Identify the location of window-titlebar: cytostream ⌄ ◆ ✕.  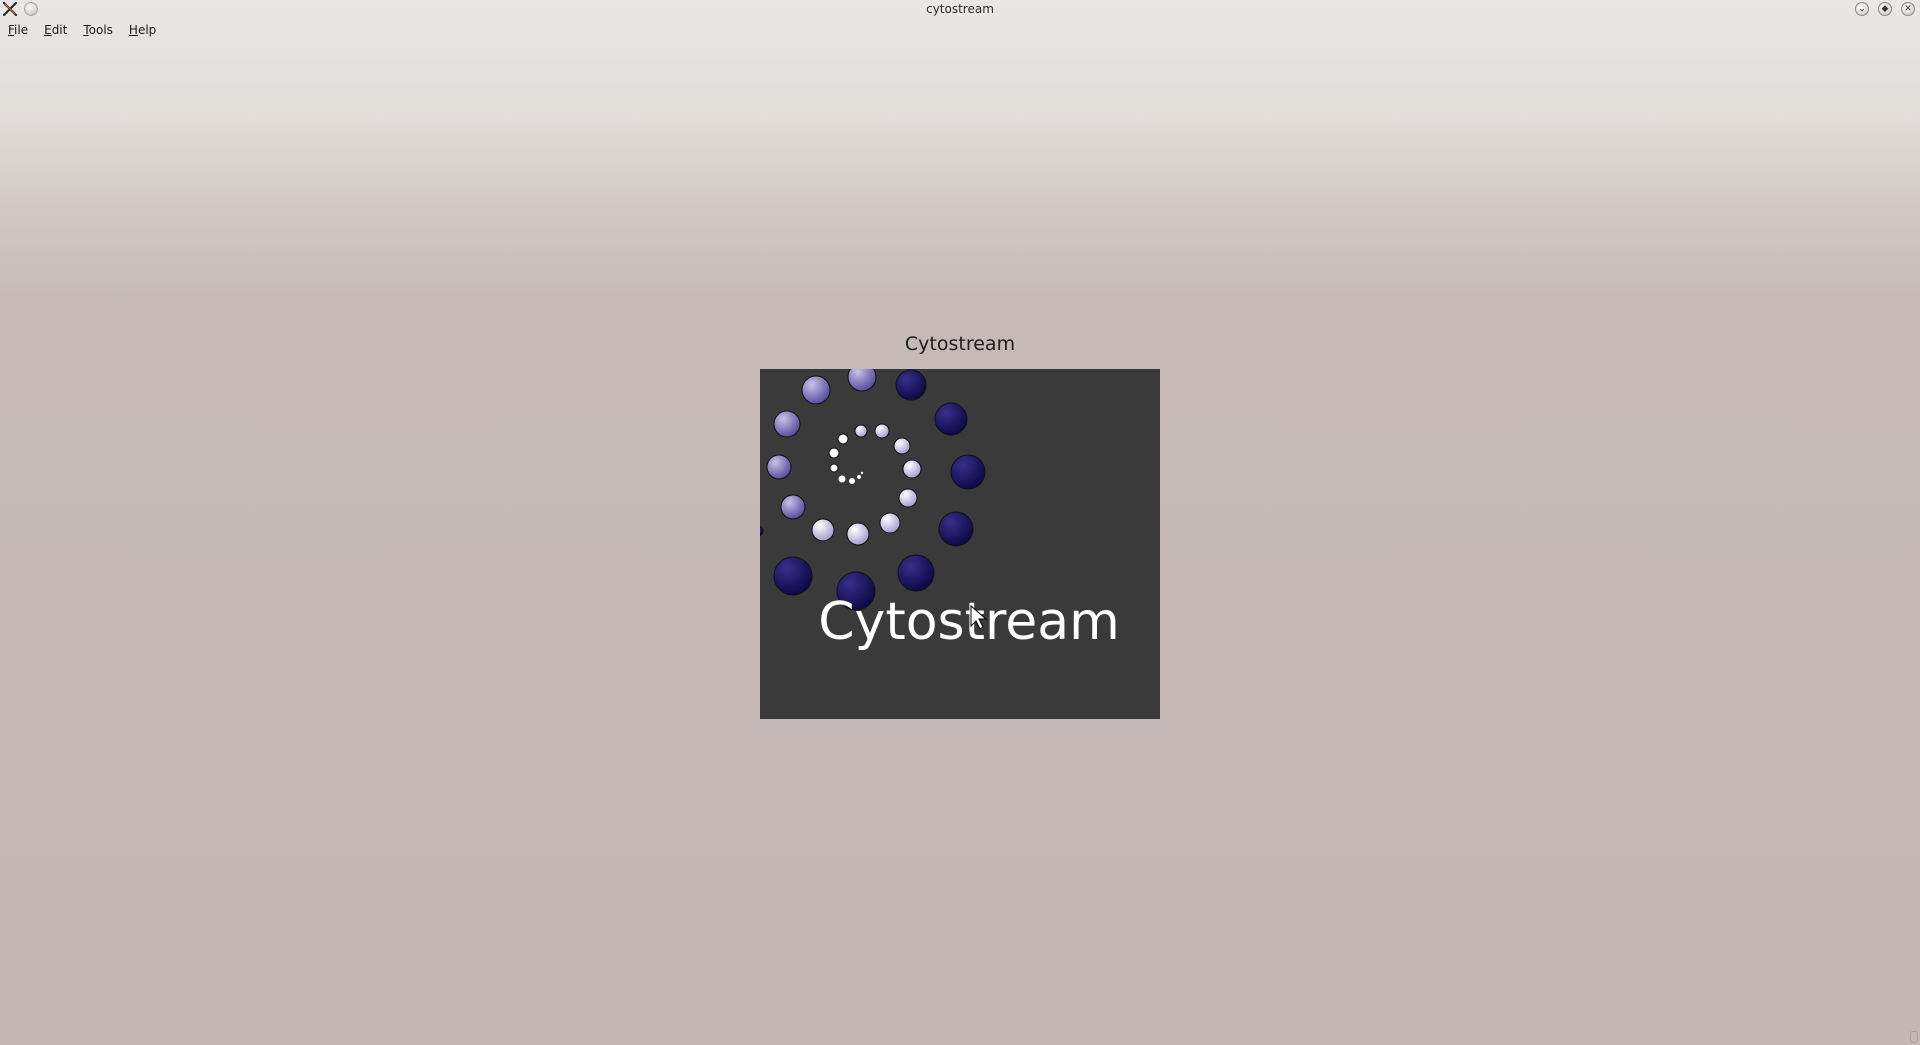
(960, 9).